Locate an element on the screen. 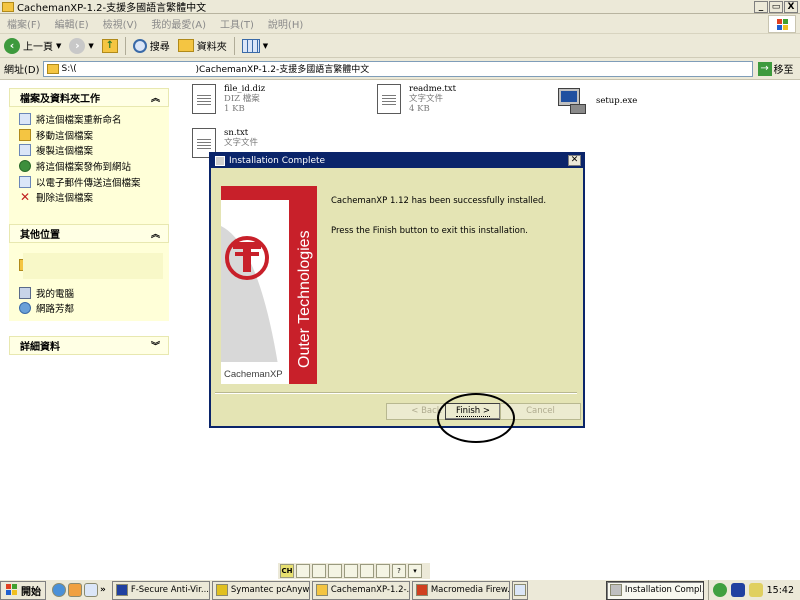 The image size is (800, 600). email-icon is located at coordinates (25, 181).